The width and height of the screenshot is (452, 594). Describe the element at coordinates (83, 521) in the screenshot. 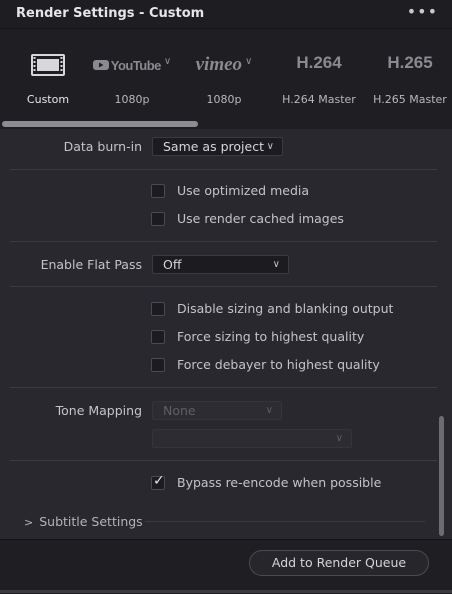

I see `subtitle-settings-toggle: > Subtitle Settings` at that location.